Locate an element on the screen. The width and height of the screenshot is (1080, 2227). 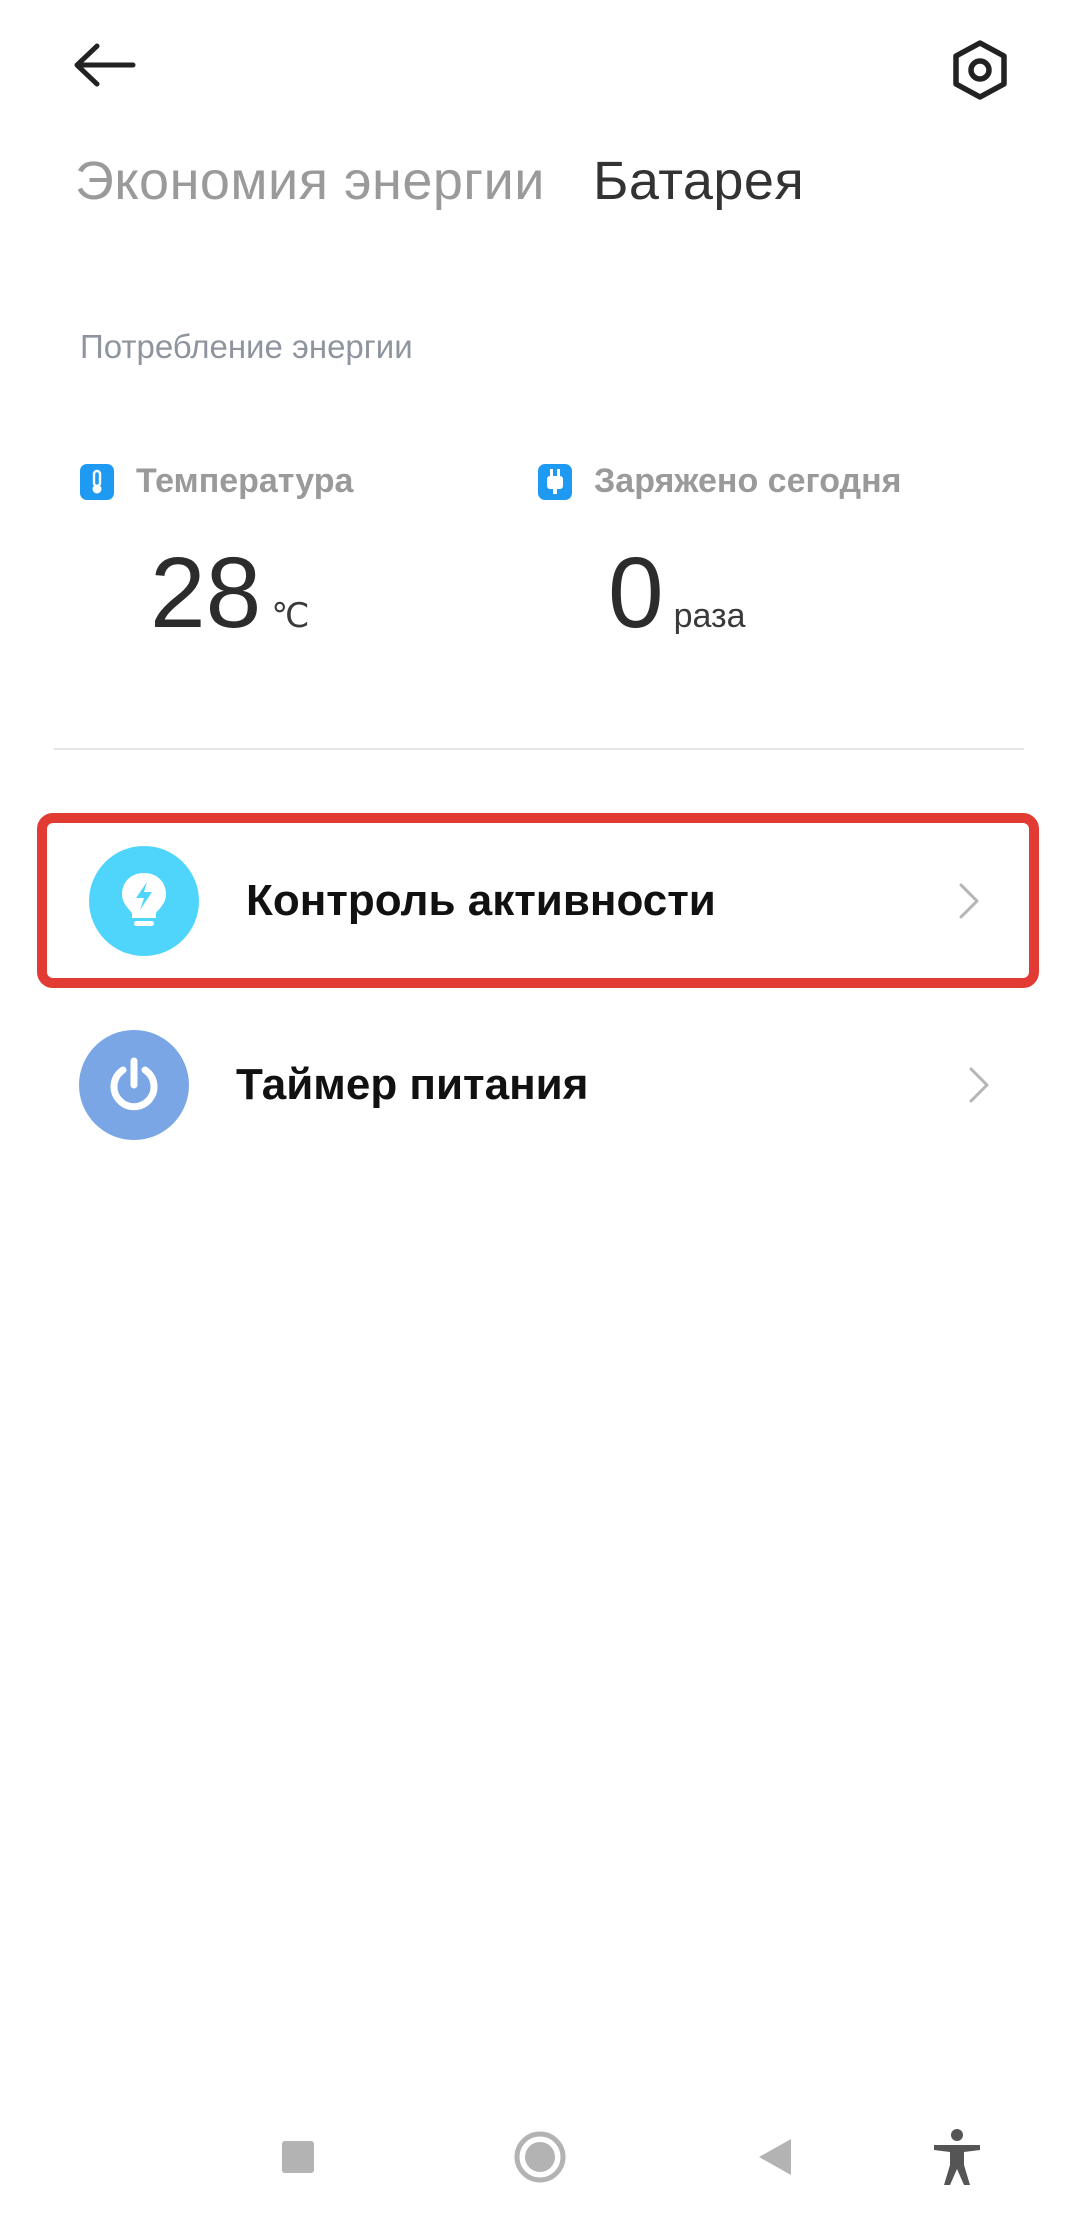
list-item-activity-control: Контроль активности is located at coordinates (538, 900).